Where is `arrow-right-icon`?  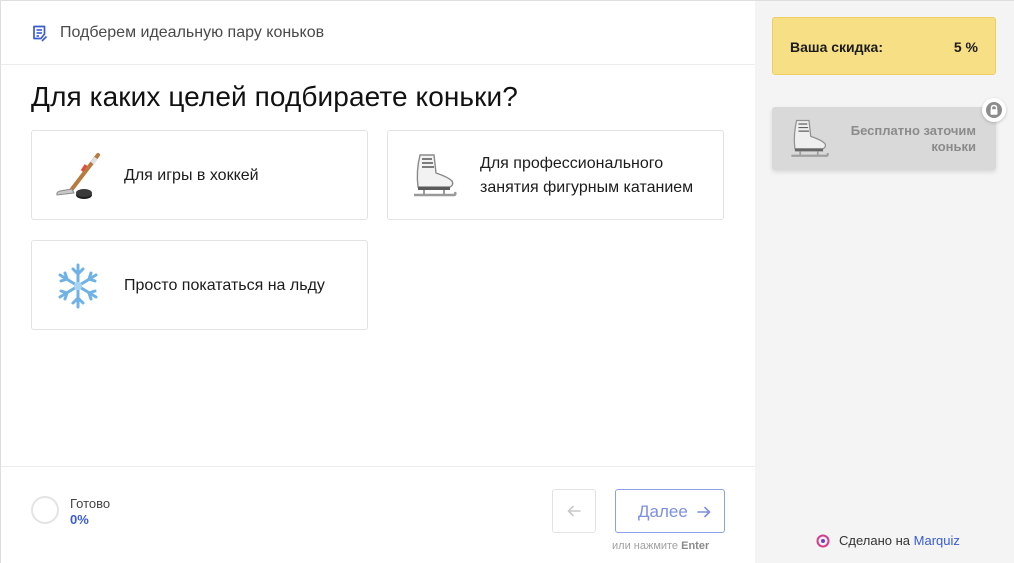
arrow-right-icon is located at coordinates (704, 512).